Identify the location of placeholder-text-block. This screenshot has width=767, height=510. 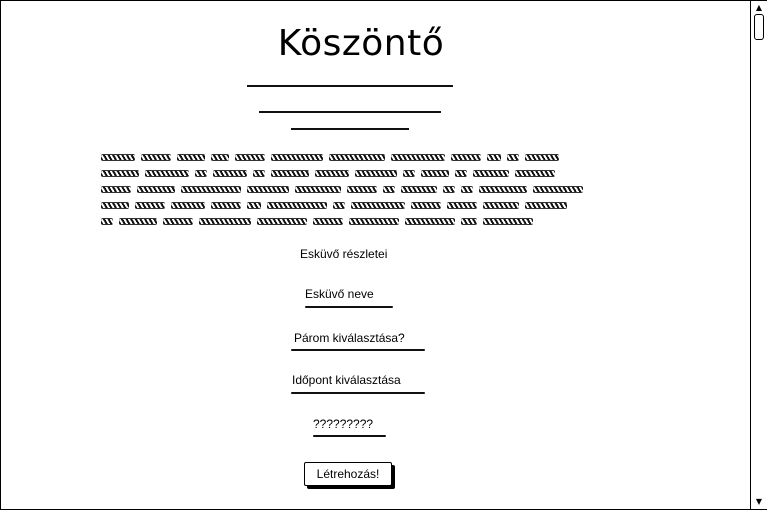
(345, 187).